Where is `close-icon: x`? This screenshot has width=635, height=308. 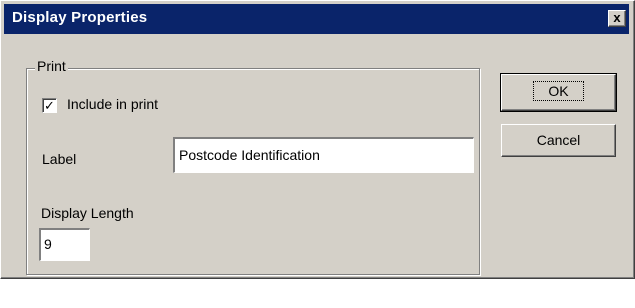 close-icon: x is located at coordinates (617, 17).